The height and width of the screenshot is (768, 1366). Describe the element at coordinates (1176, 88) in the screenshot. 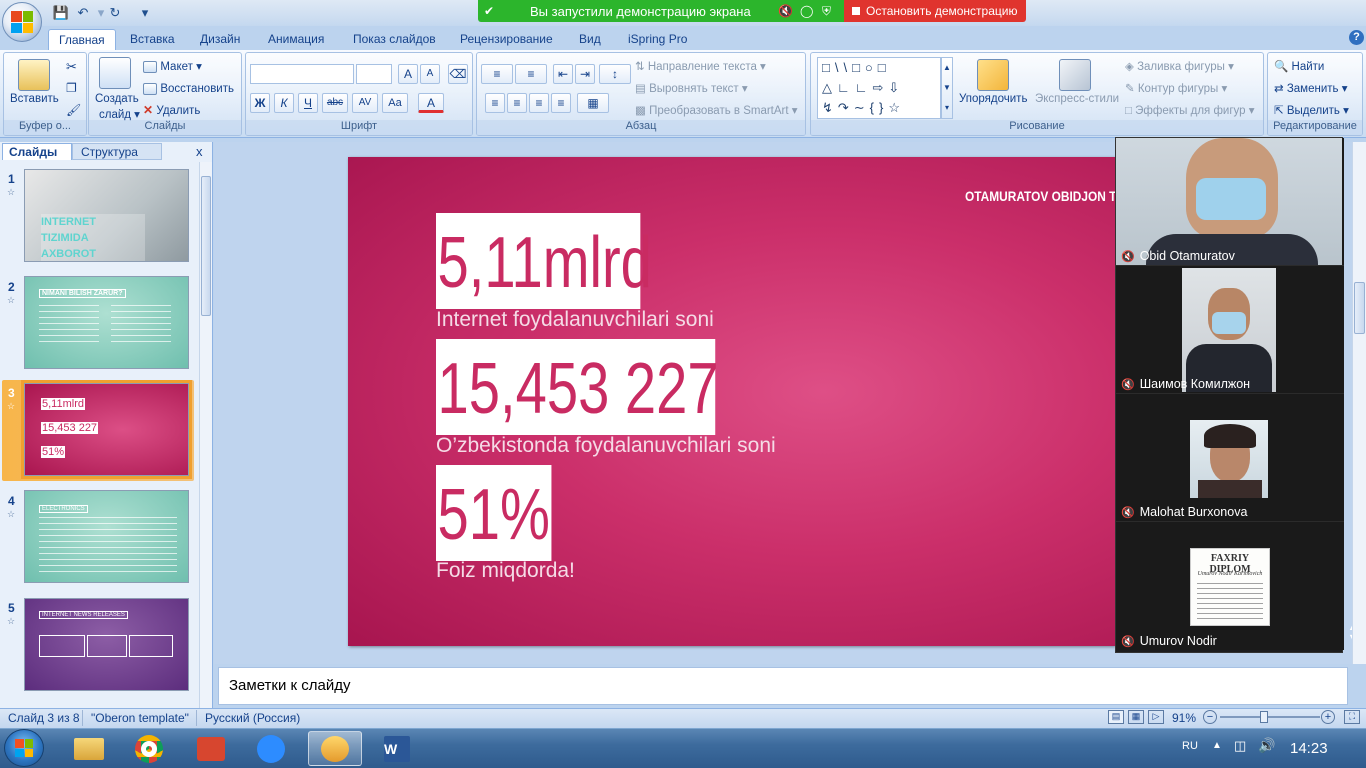

I see `shape-outline-button: ✎ Контур фигуры ▾` at that location.